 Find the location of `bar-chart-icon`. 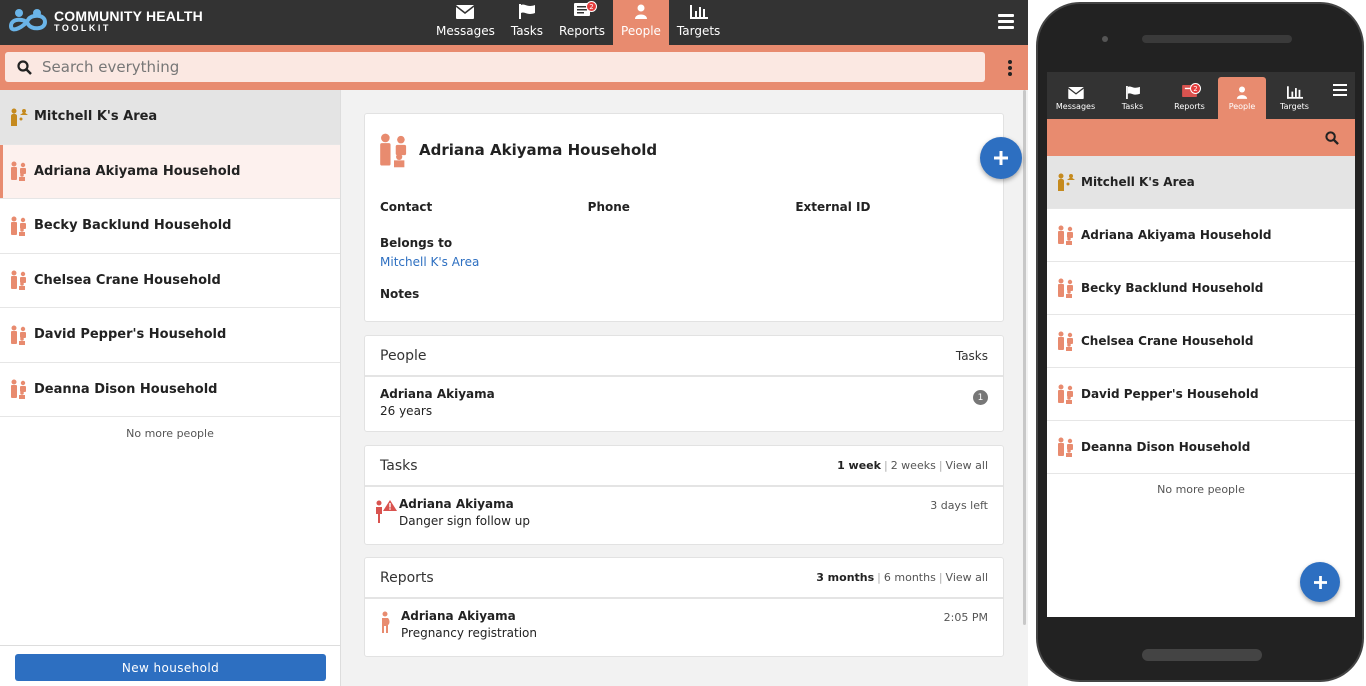

bar-chart-icon is located at coordinates (698, 12).